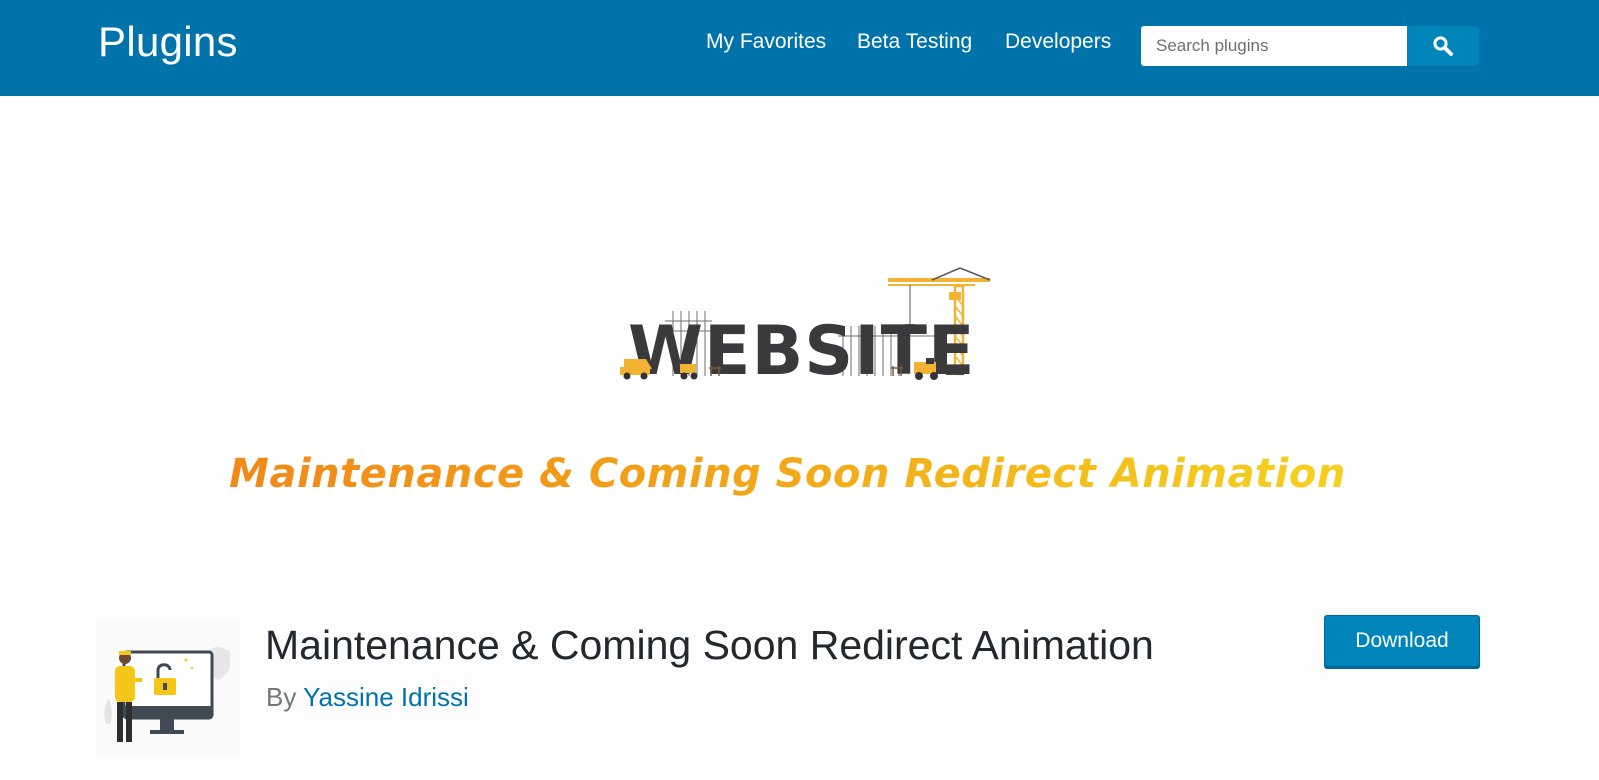  I want to click on search-button, so click(1443, 46).